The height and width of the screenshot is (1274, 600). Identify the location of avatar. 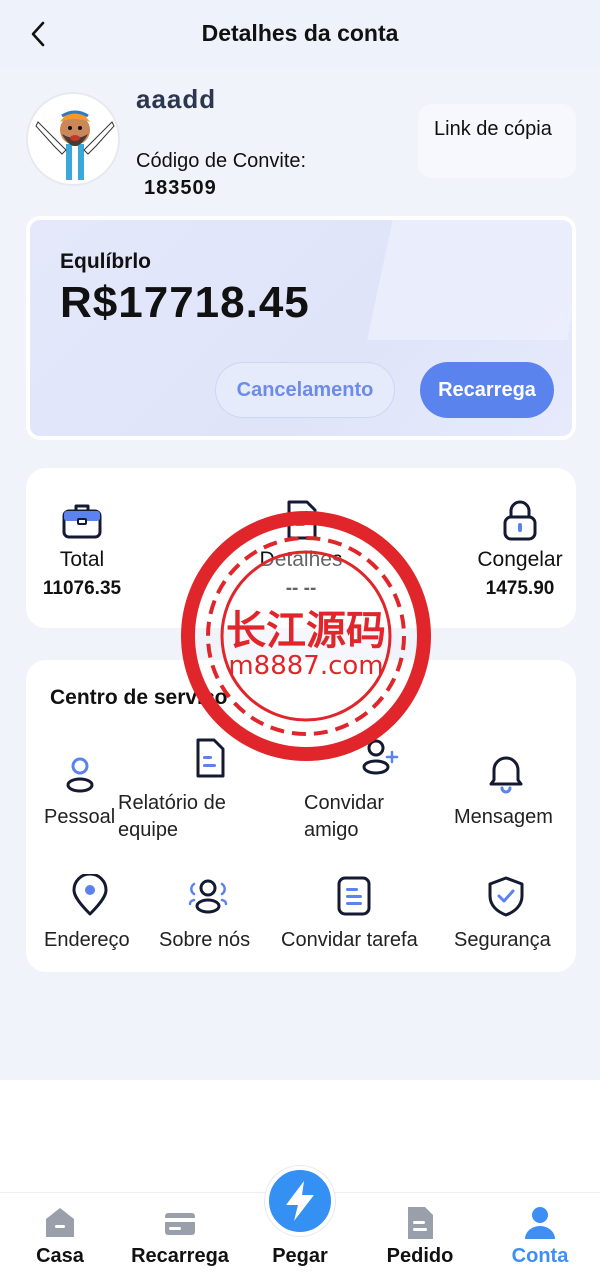
(73, 139).